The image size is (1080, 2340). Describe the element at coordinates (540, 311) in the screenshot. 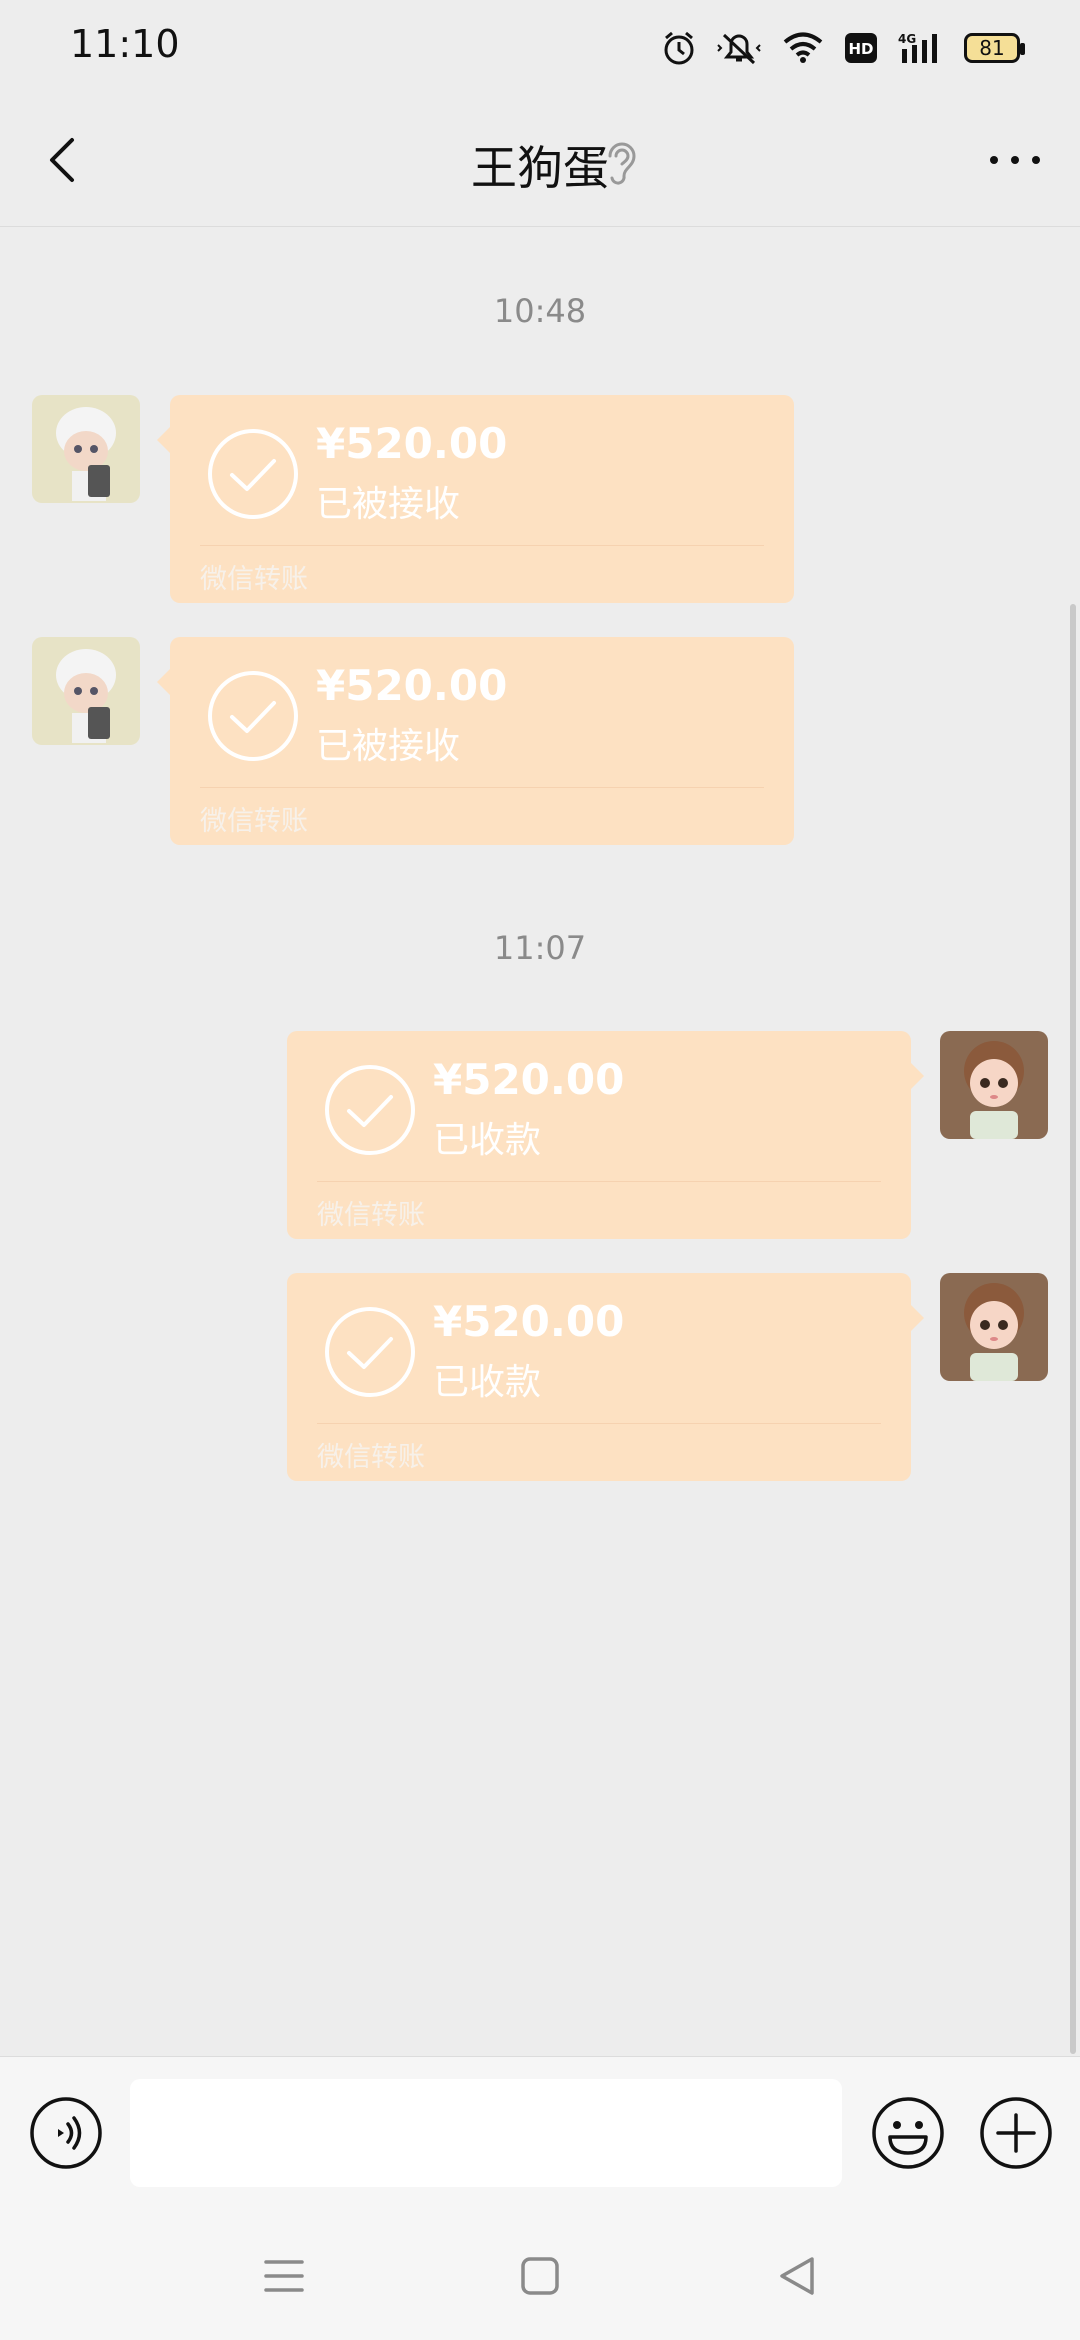

I see `timestamp: 10:48` at that location.